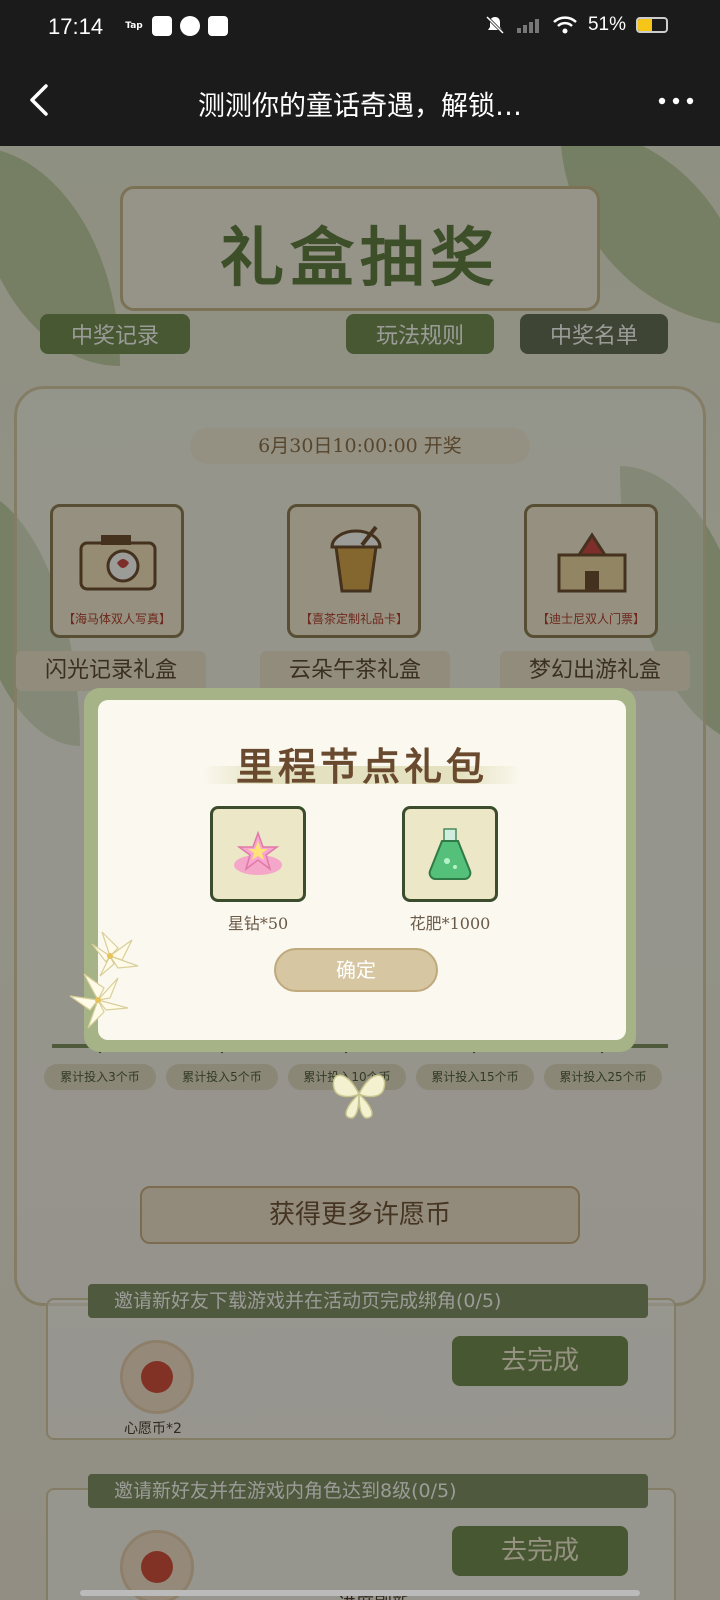 Image resolution: width=720 pixels, height=1600 pixels. Describe the element at coordinates (258, 923) in the screenshot. I see `gift-label: 星钻*50` at that location.